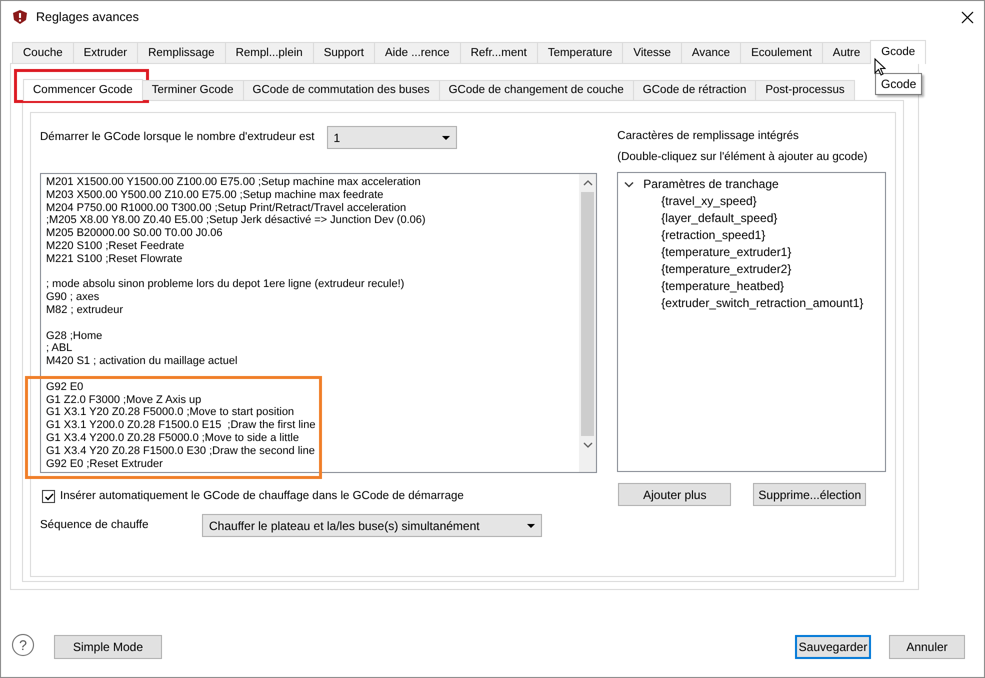  Describe the element at coordinates (719, 218) in the screenshot. I see `tree-item: {layer_default_speed}` at that location.